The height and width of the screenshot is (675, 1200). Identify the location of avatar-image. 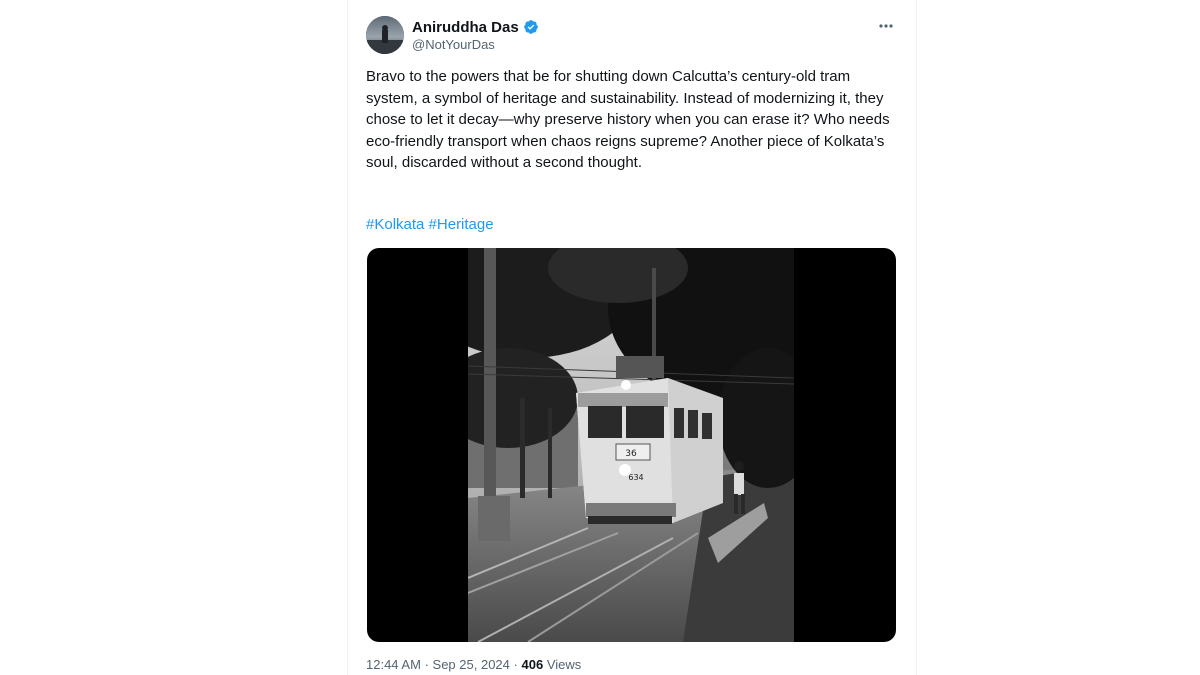
(385, 35).